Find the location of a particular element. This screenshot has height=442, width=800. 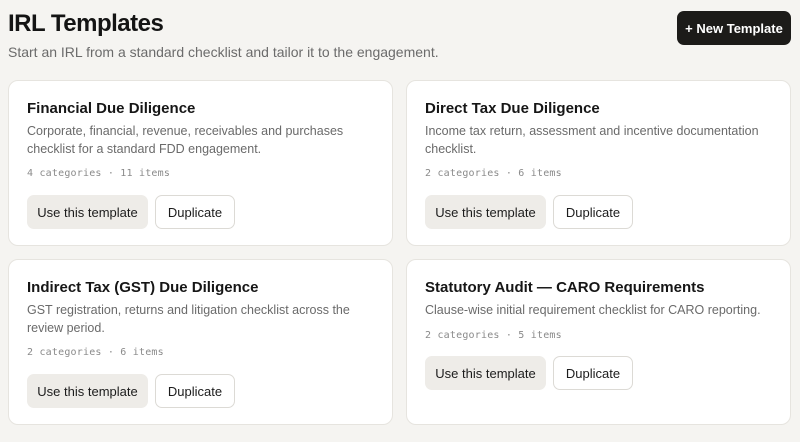

template-title: Direct Tax Due Diligence is located at coordinates (512, 108).